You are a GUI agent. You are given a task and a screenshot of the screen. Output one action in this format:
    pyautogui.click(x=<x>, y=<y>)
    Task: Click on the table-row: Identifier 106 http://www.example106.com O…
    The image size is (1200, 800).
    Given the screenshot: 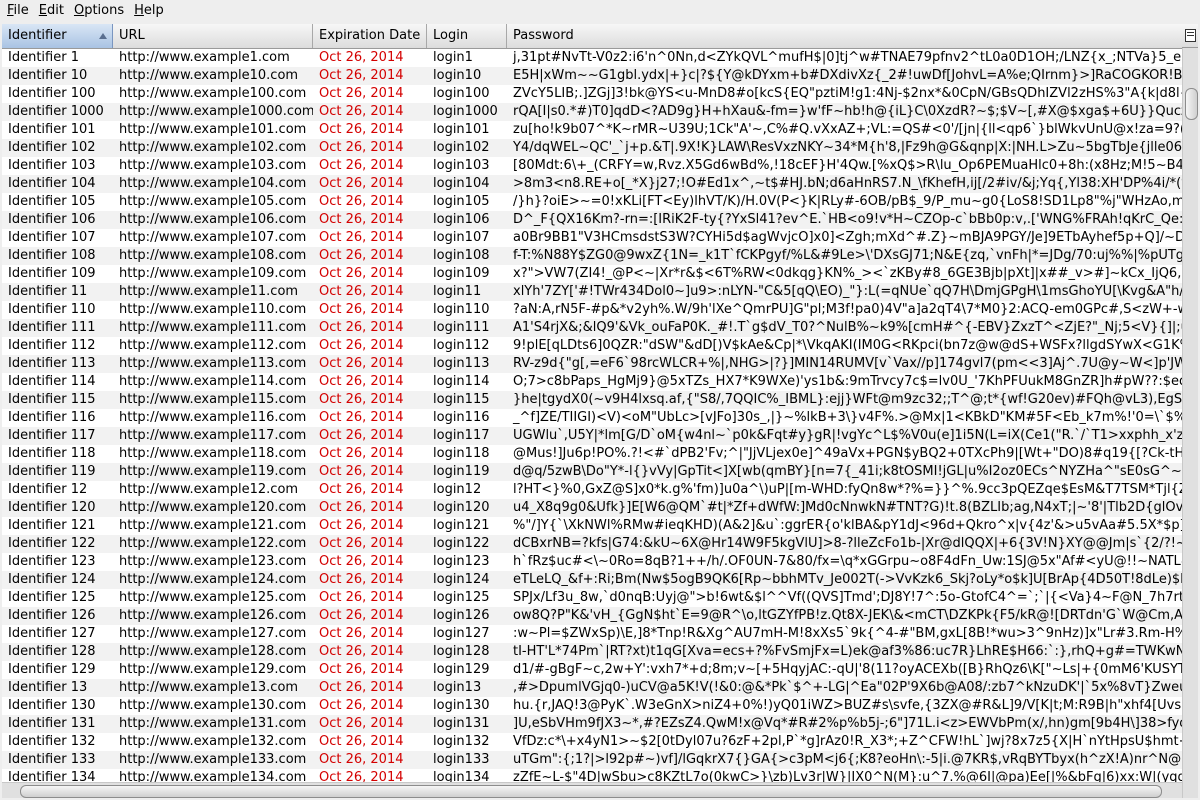 What is the action you would take?
    pyautogui.click(x=592, y=220)
    